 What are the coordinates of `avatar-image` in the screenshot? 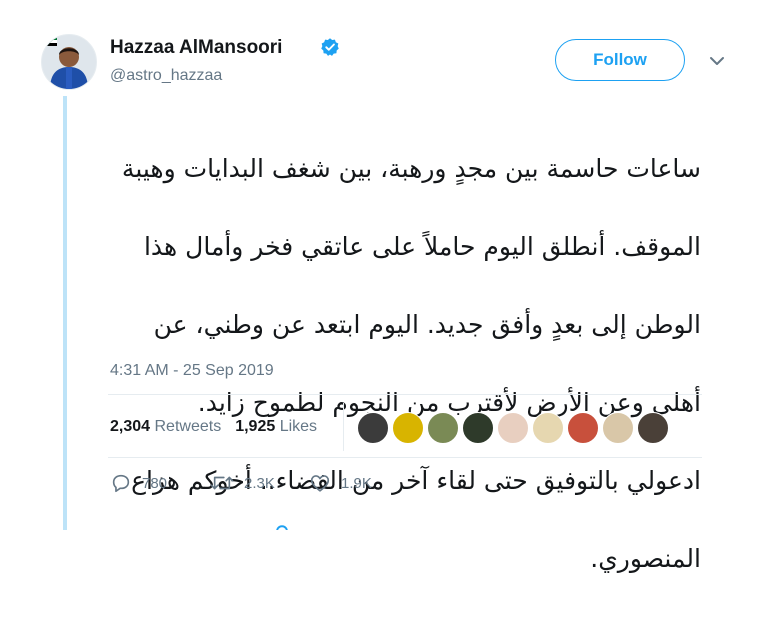 It's located at (69, 62).